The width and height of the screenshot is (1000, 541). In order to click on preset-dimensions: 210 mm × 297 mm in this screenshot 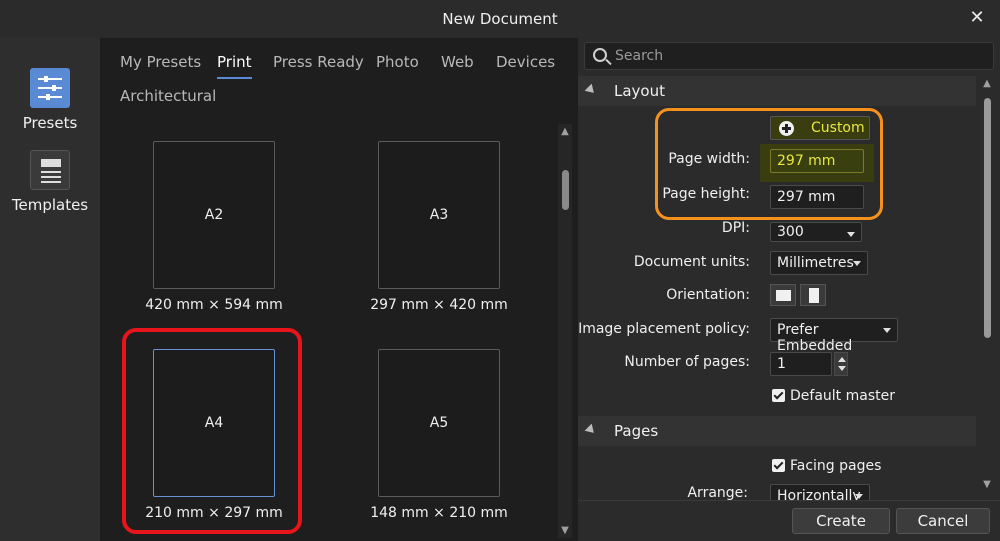, I will do `click(214, 513)`.